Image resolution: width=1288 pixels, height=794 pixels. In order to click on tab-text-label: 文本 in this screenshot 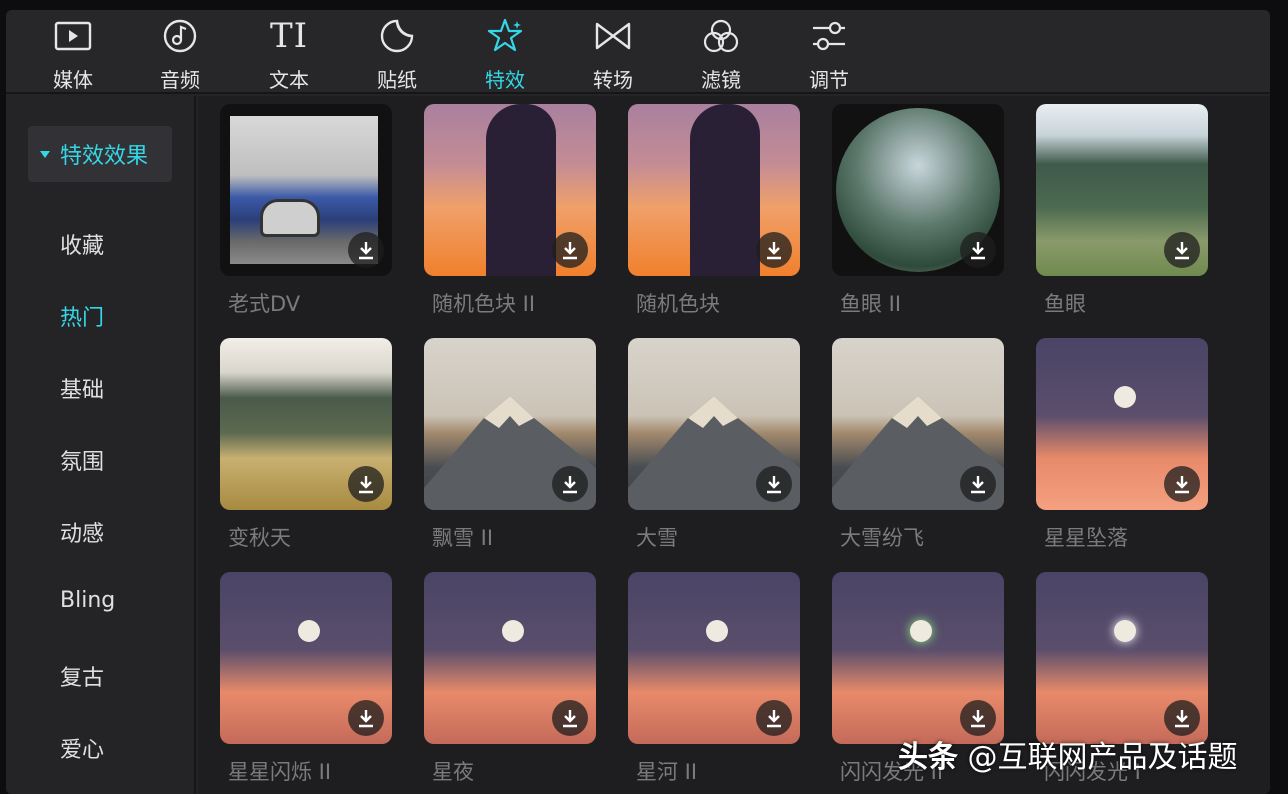, I will do `click(289, 80)`.